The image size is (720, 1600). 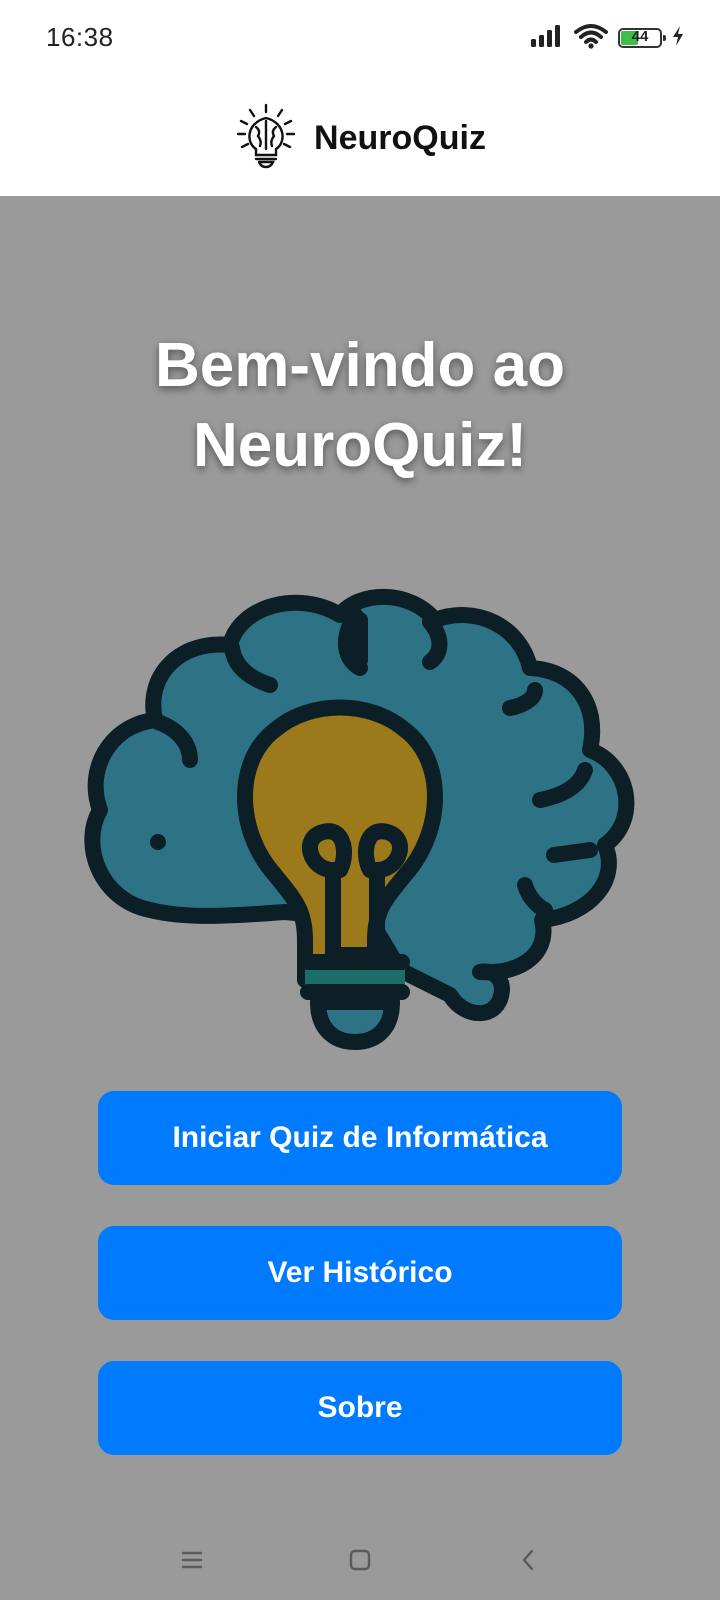 I want to click on battery-level: 44, so click(x=640, y=36).